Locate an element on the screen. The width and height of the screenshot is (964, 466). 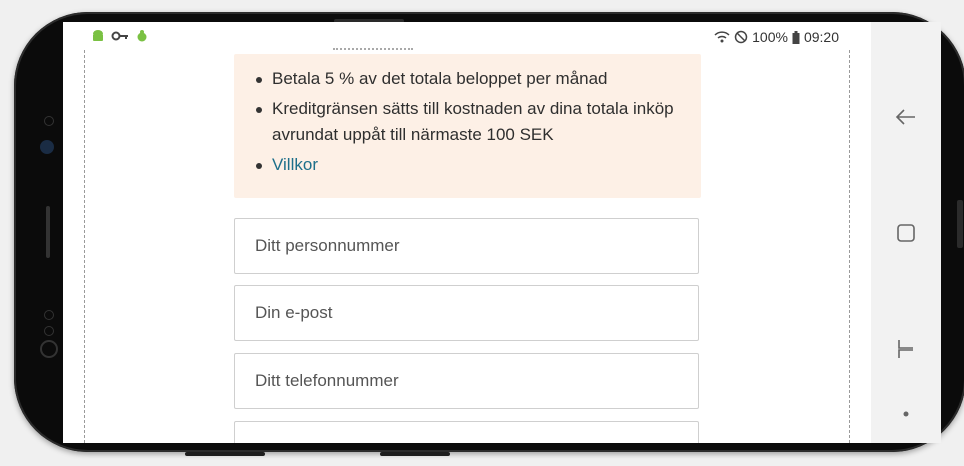
recents-button is located at coordinates (906, 233).